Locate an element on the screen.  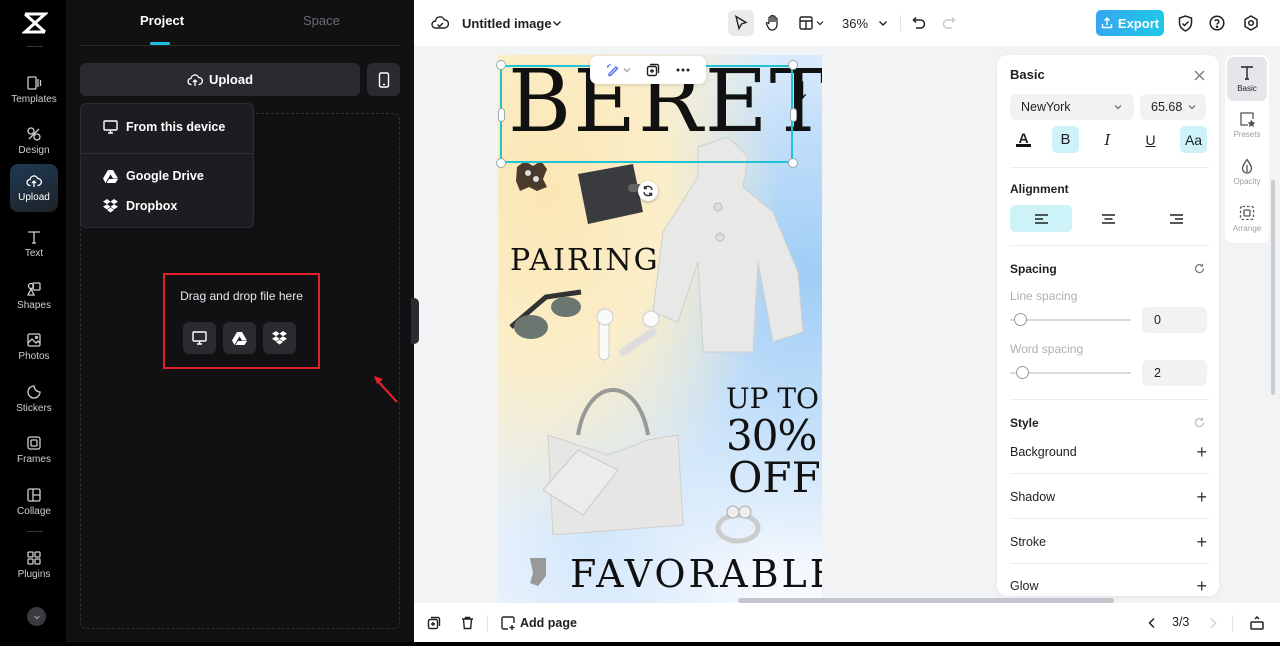
more-options-button is located at coordinates (683, 70).